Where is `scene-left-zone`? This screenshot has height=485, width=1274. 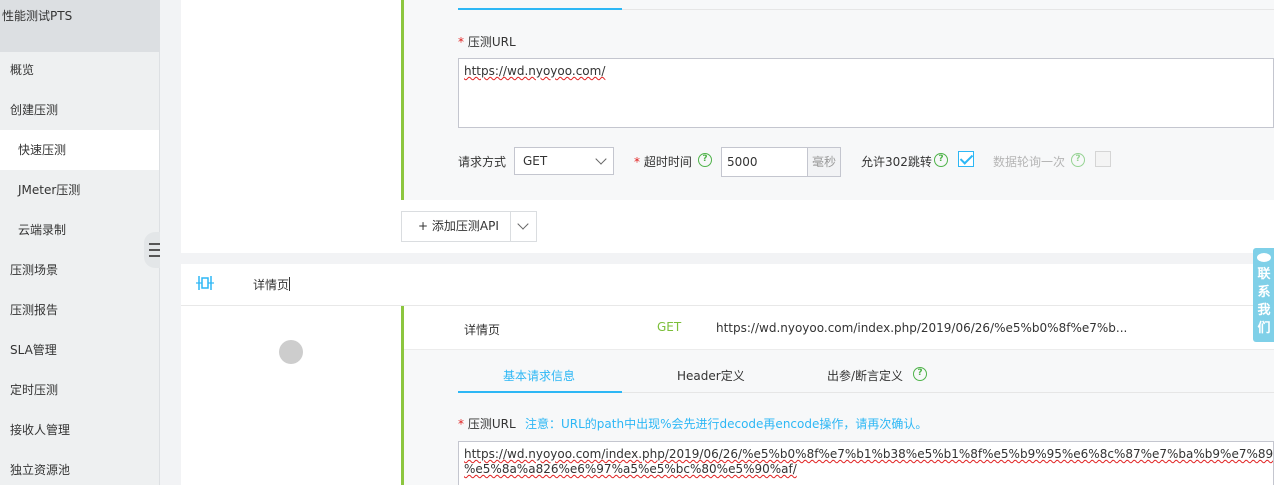
scene-left-zone is located at coordinates (291, 395).